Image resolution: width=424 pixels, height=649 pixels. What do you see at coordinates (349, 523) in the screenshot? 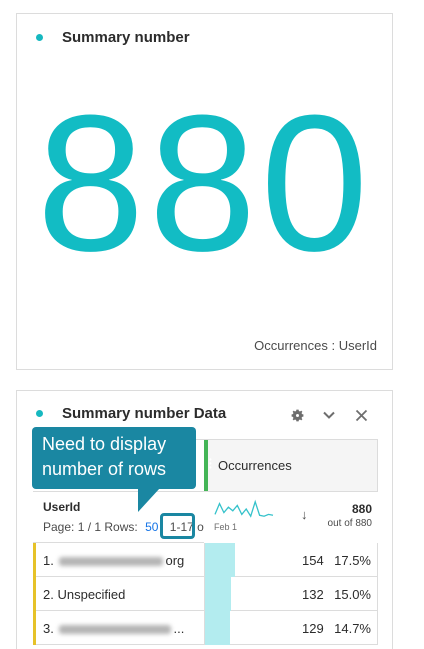
I see `metric-total-caption: out of 880` at bounding box center [349, 523].